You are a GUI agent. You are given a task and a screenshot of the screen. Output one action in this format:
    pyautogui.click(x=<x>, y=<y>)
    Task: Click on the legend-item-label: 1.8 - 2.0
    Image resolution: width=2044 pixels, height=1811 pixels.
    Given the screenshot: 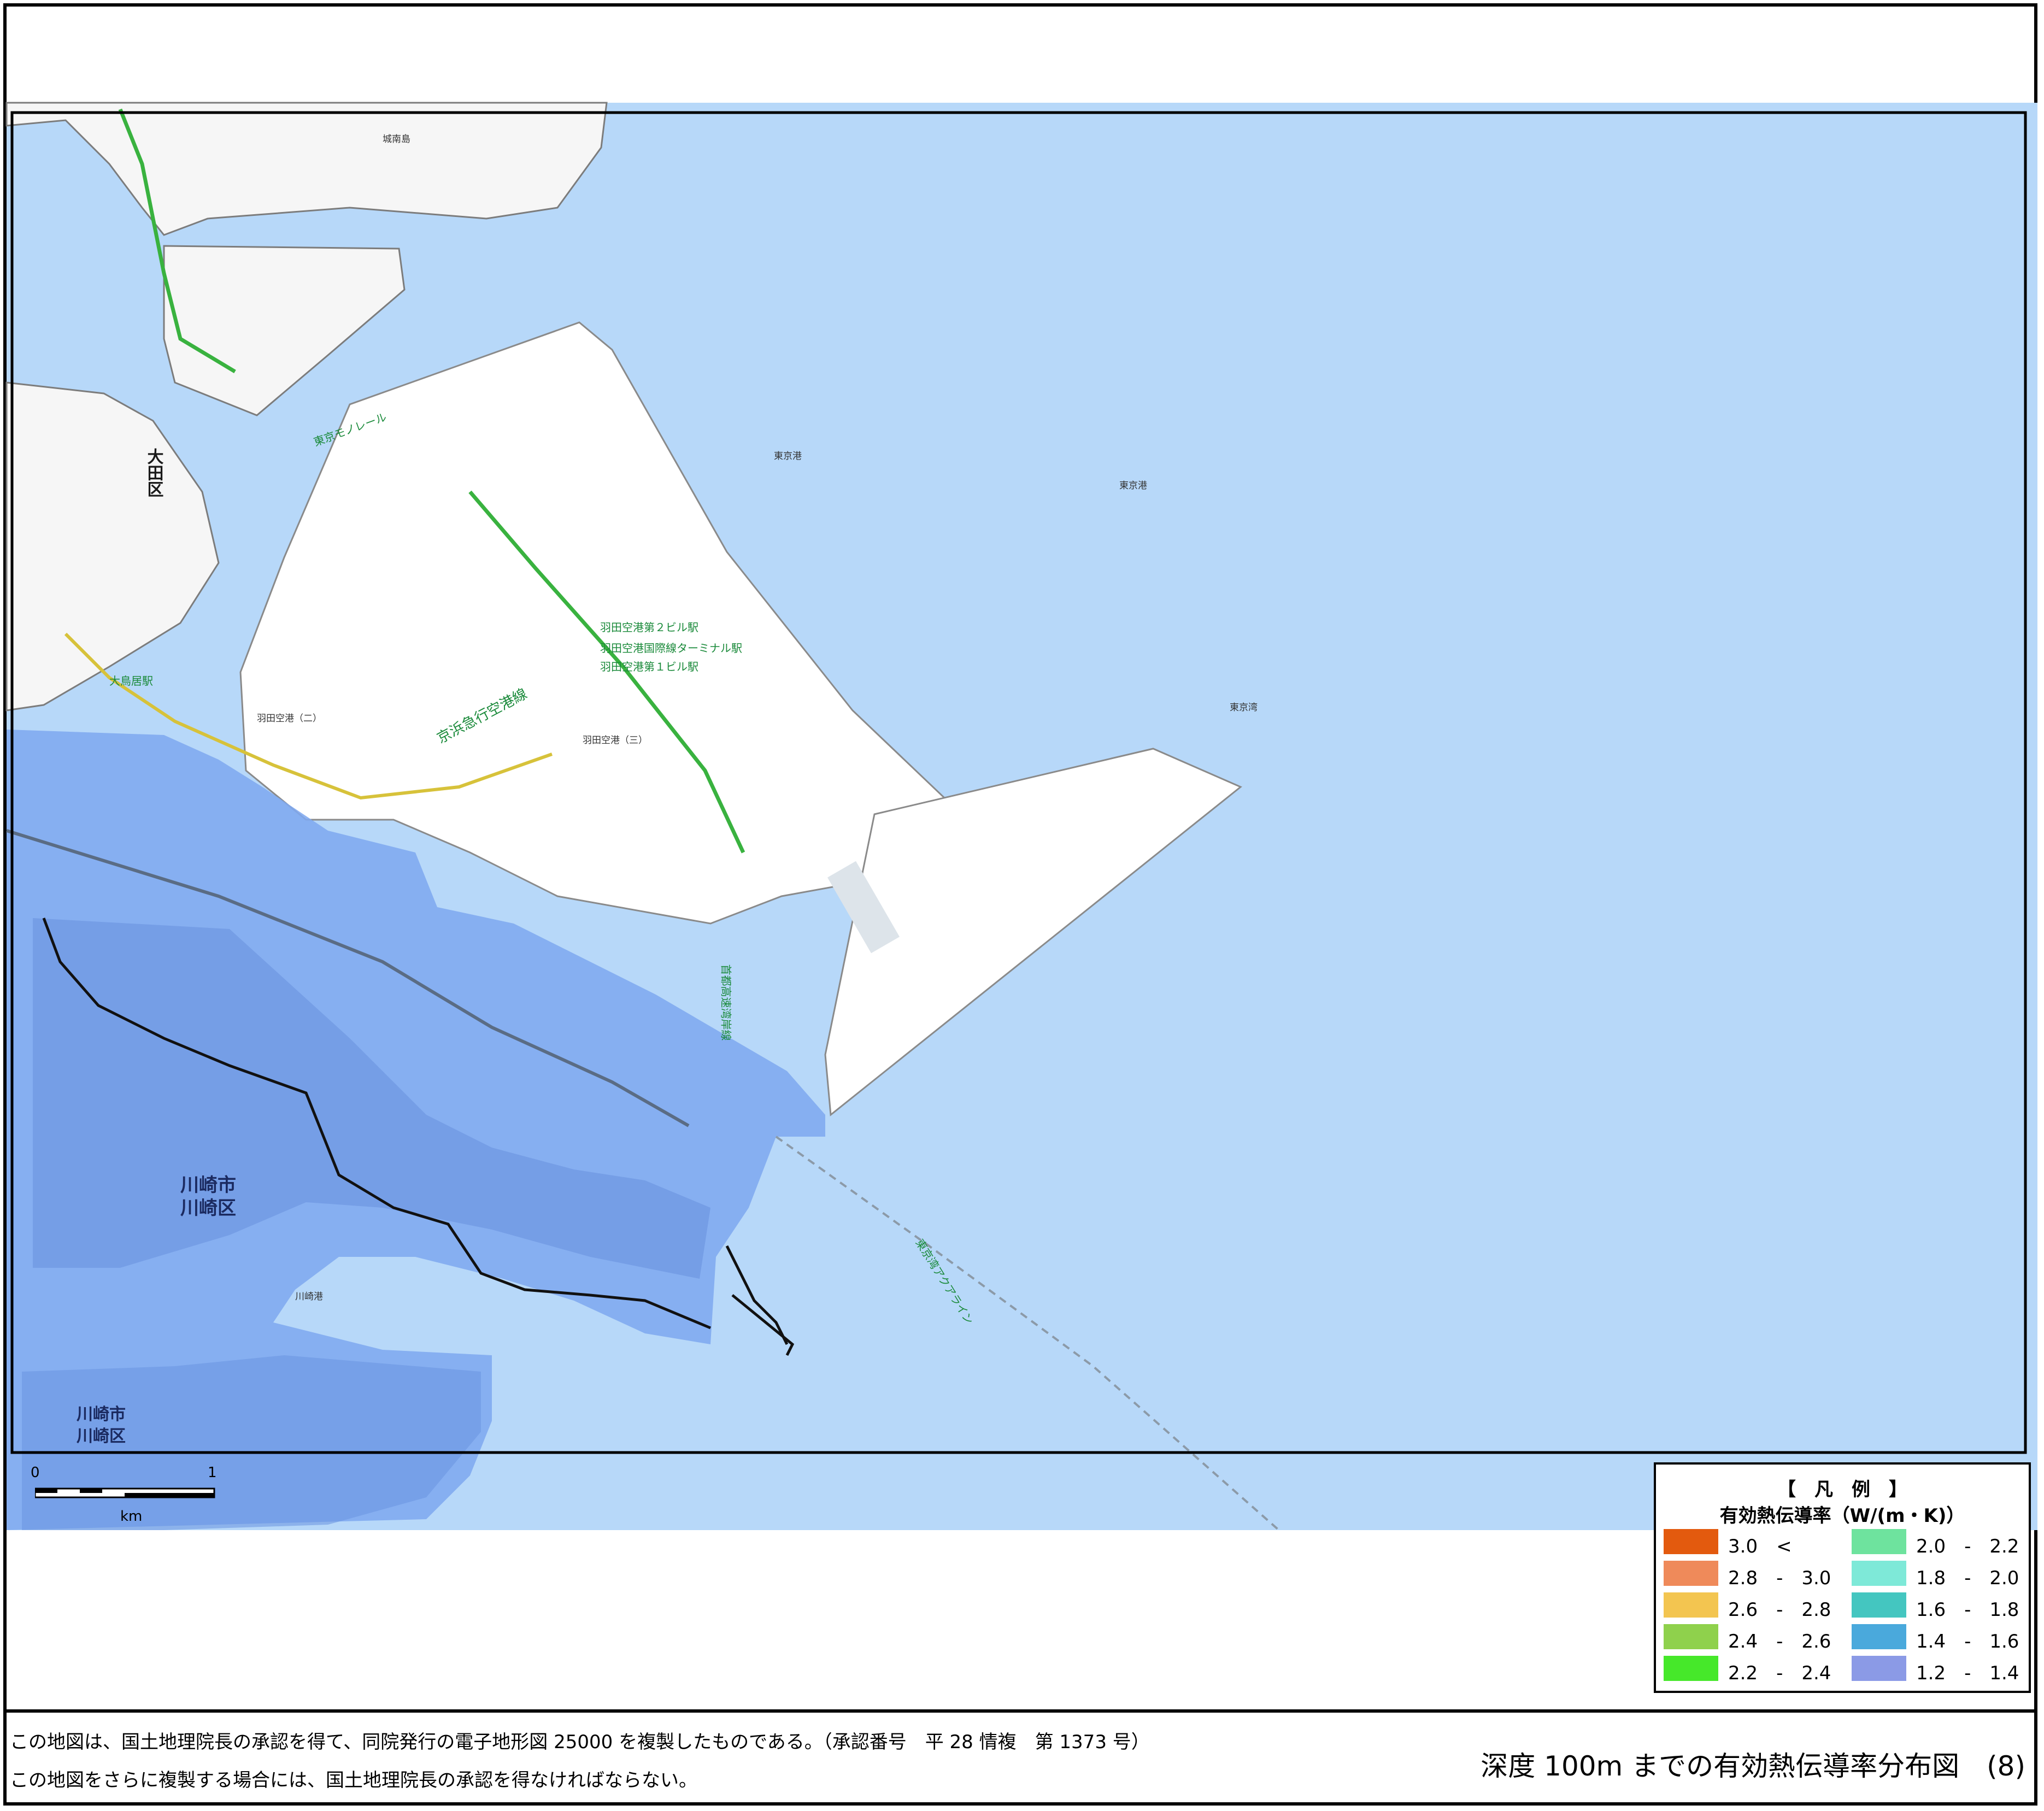 What is the action you would take?
    pyautogui.click(x=1967, y=1578)
    